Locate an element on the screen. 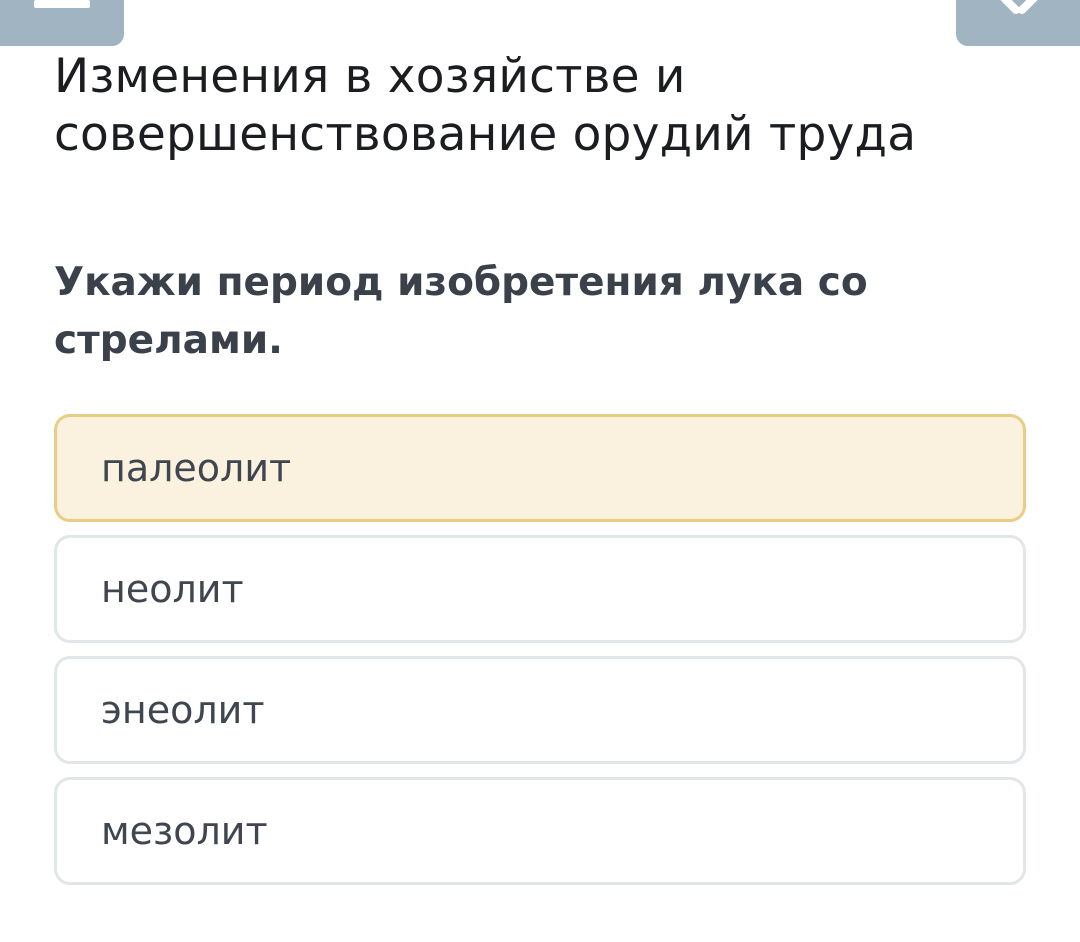 The image size is (1080, 942). menu-button is located at coordinates (62, 23).